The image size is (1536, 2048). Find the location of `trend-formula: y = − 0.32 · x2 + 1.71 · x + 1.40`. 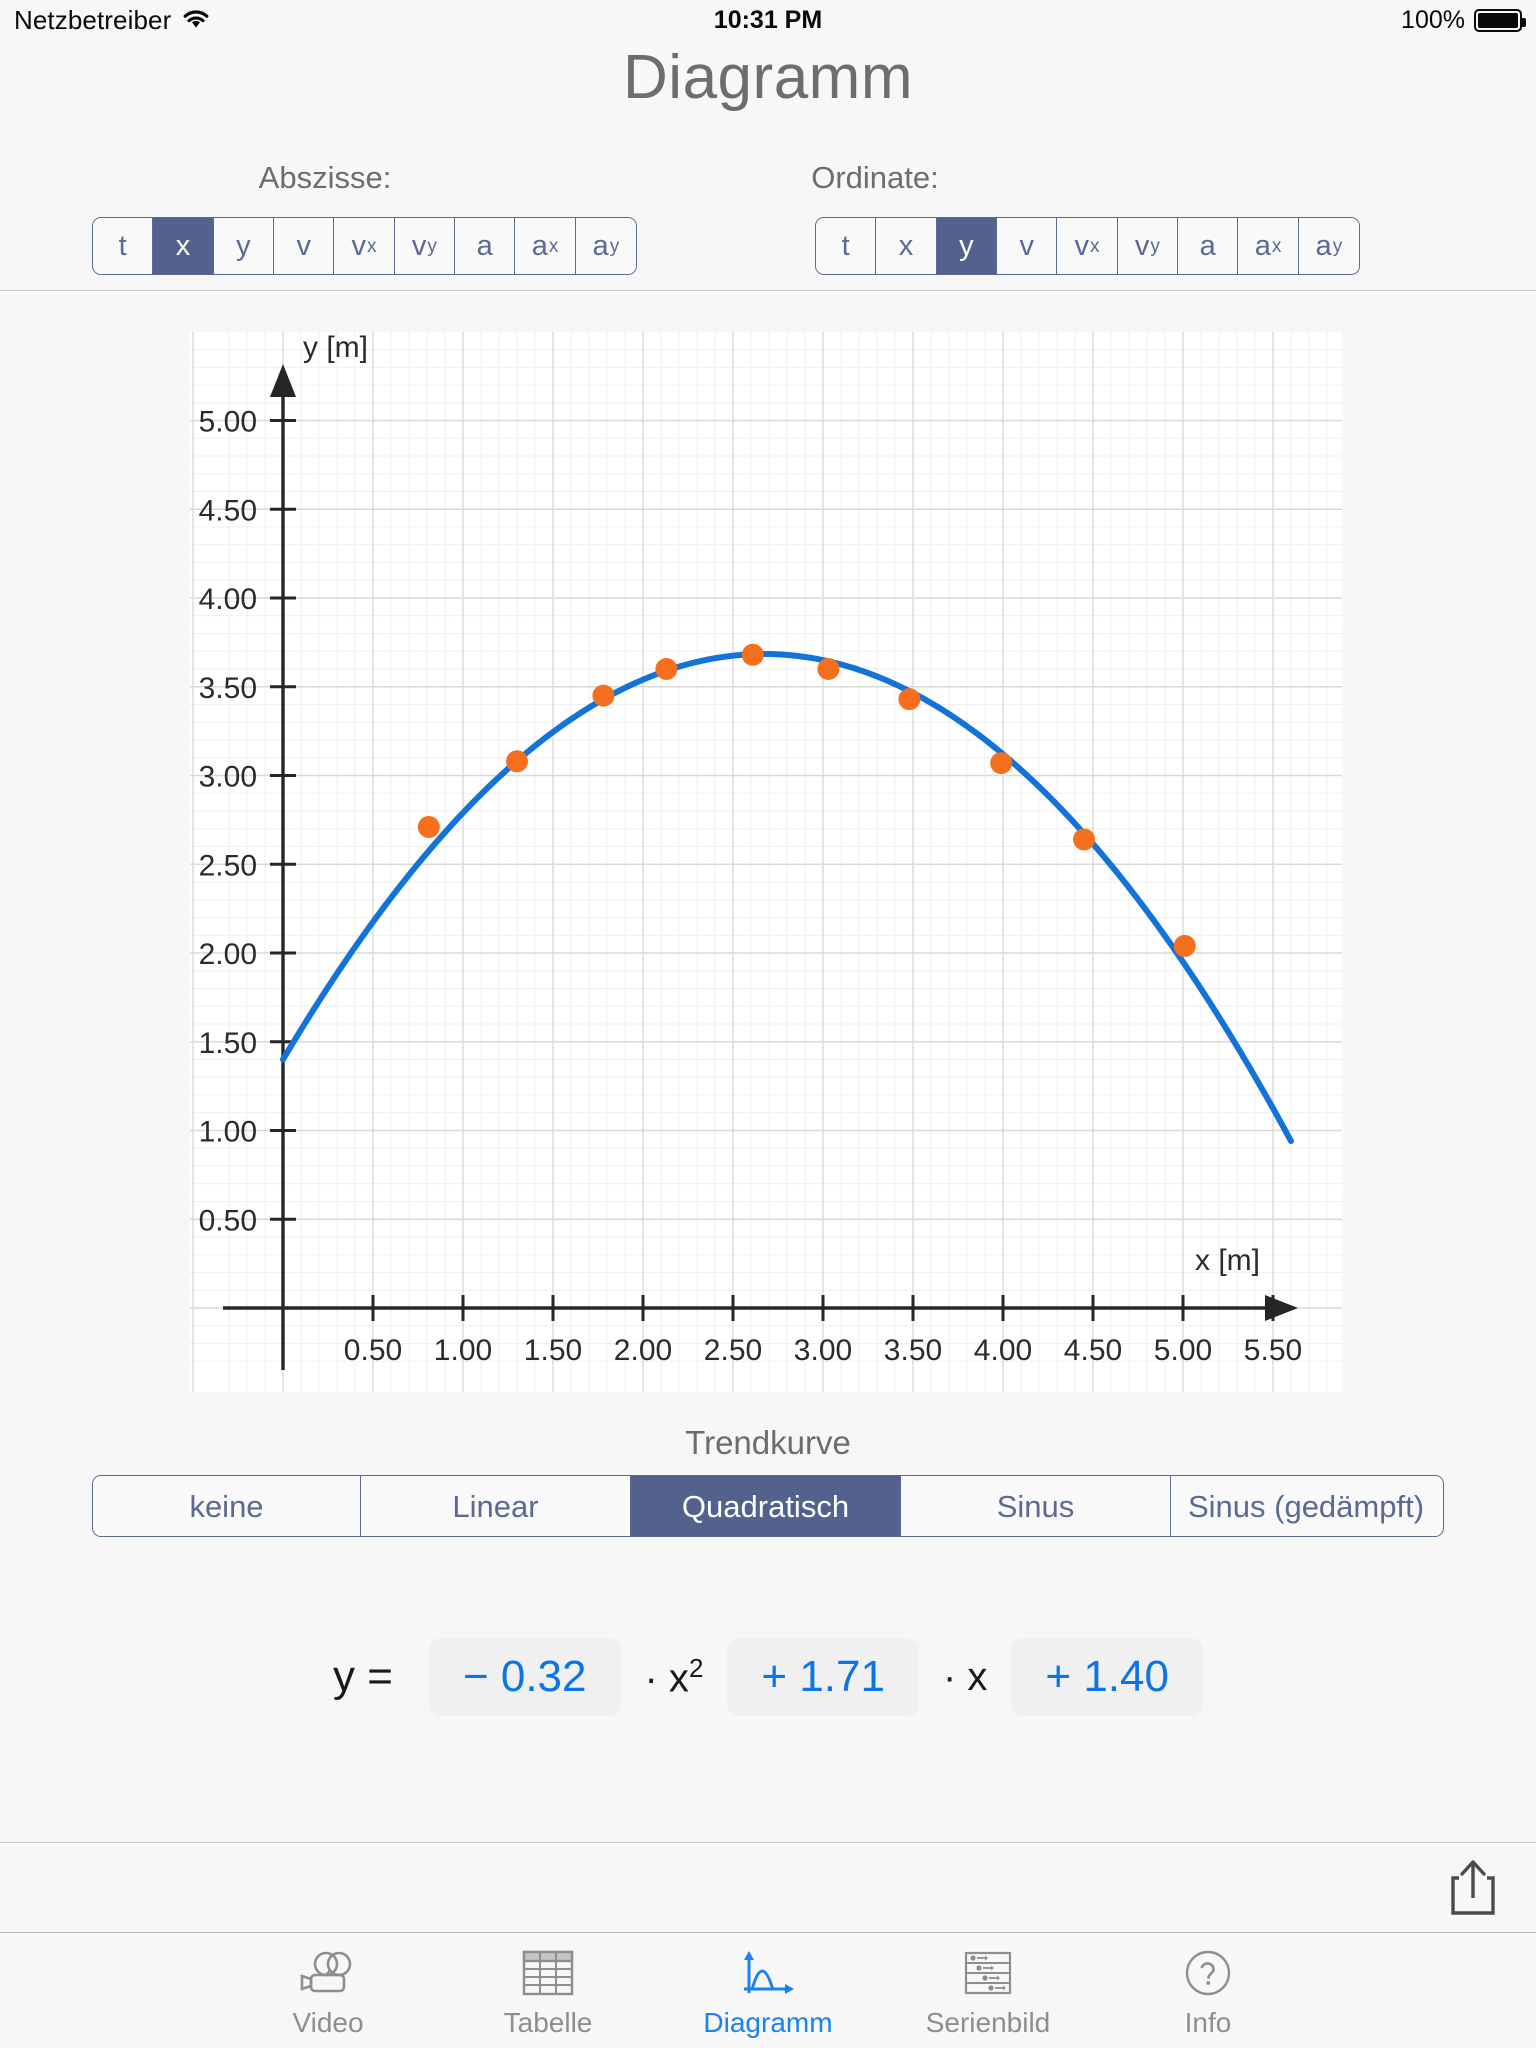

trend-formula: y = − 0.32 · x2 + 1.71 · x + 1.40 is located at coordinates (768, 1677).